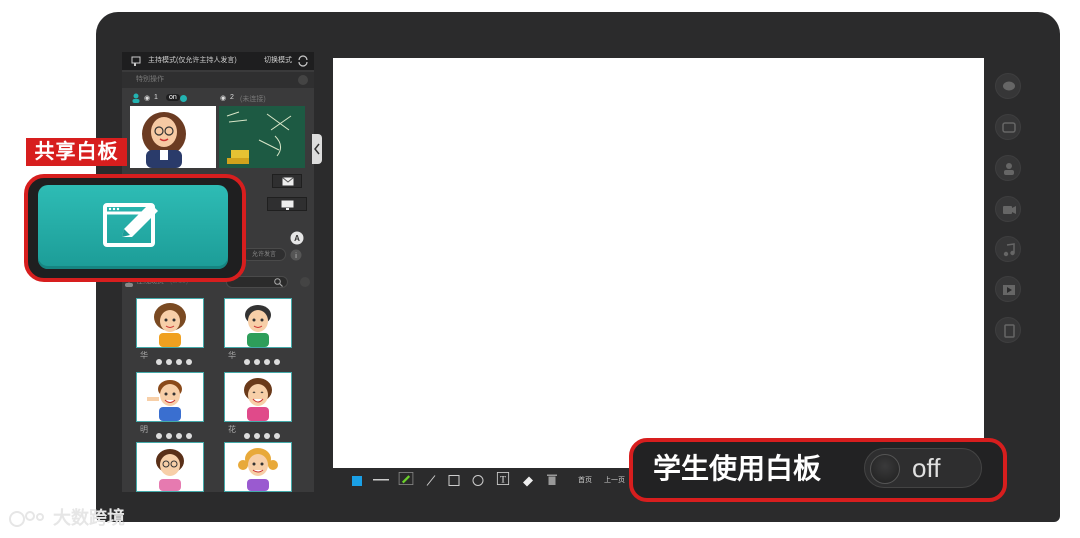 This screenshot has width=1080, height=538. Describe the element at coordinates (305, 282) in the screenshot. I see `online-collapse-icon` at that location.